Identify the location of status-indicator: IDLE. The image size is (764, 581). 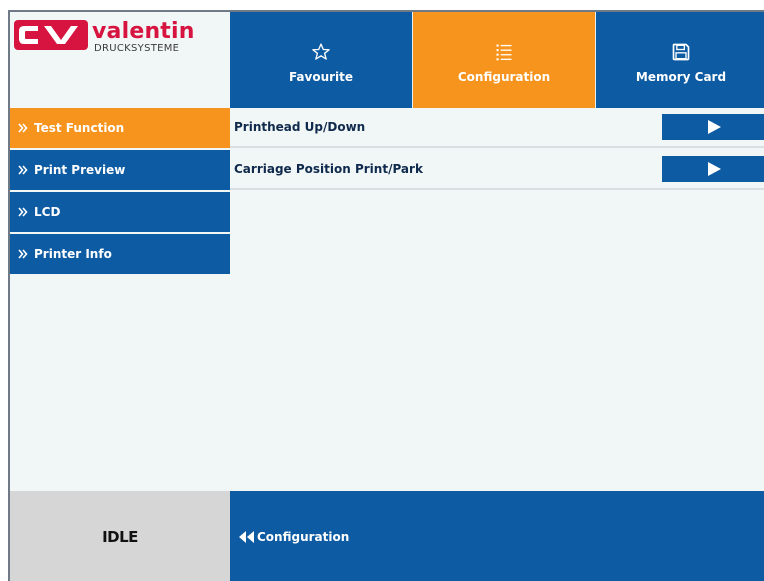
(120, 536).